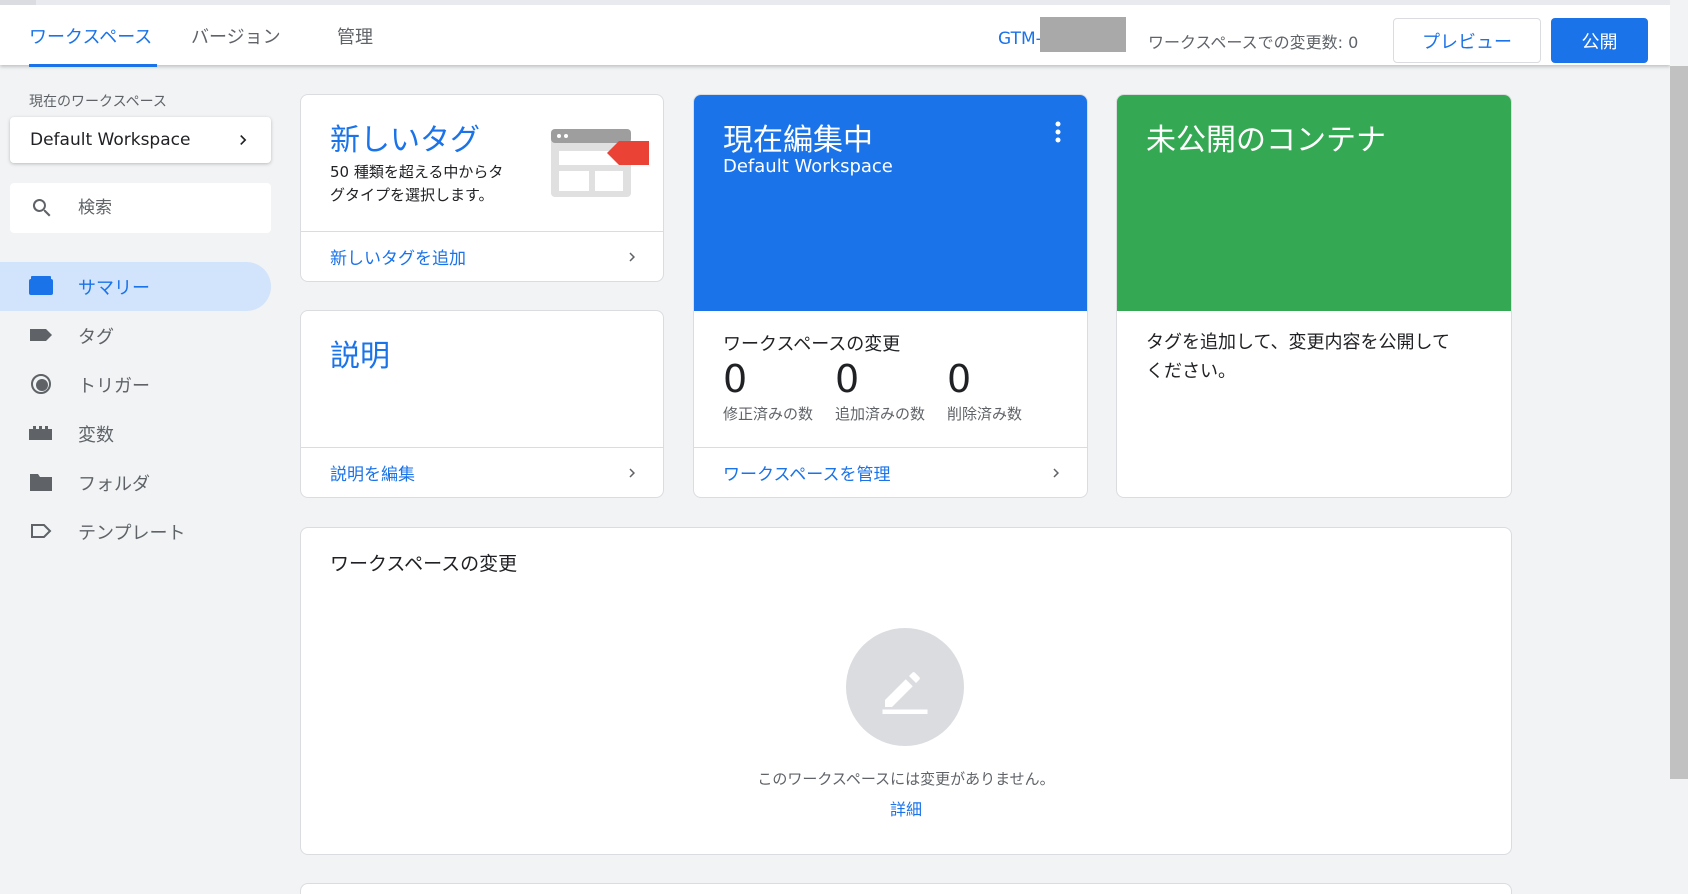 The width and height of the screenshot is (1688, 894). What do you see at coordinates (880, 390) in the screenshot?
I see `added-count: 0 追加済みの数` at bounding box center [880, 390].